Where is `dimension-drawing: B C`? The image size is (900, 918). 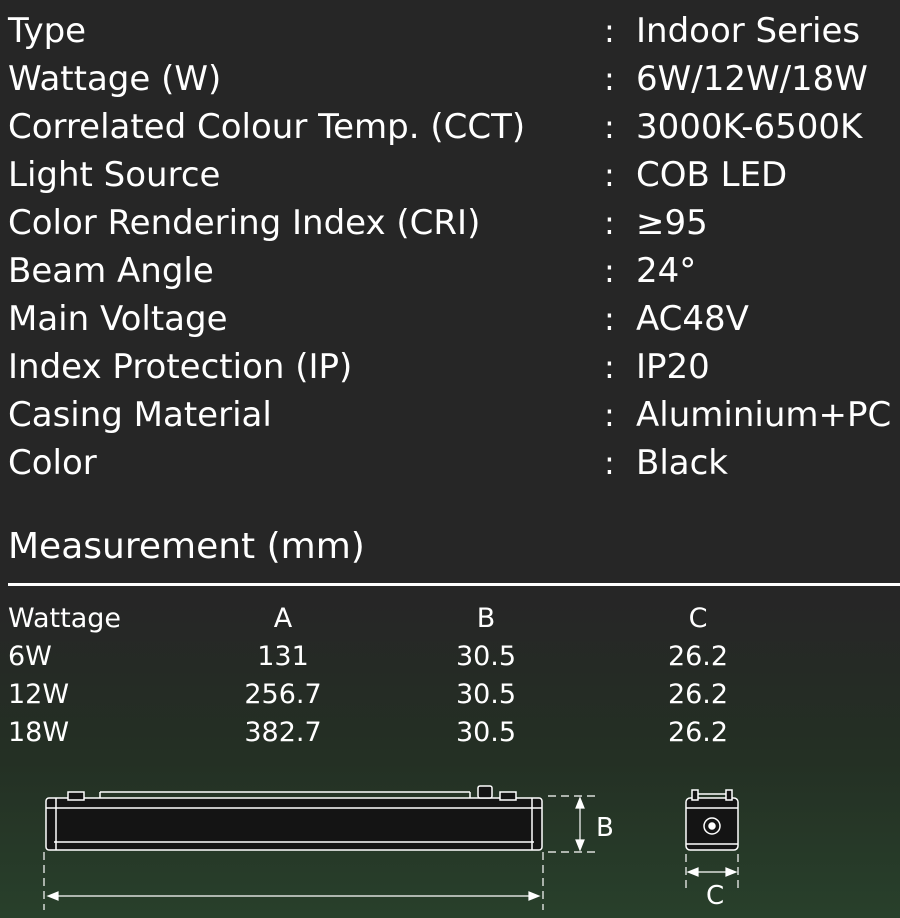
dimension-drawing: B C is located at coordinates (391, 848).